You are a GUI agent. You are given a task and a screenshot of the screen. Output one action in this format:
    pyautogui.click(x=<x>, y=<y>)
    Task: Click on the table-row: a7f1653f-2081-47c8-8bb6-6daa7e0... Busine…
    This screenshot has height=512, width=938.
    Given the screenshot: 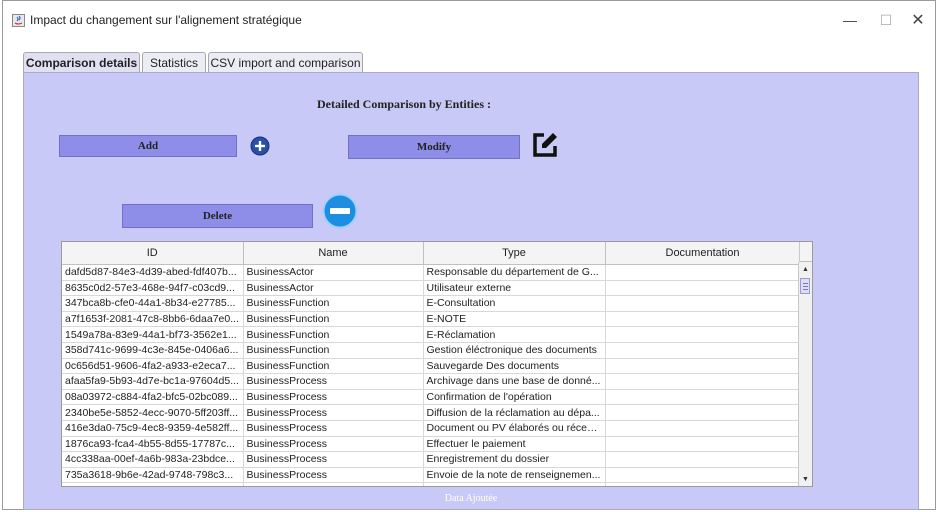 What is the action you would take?
    pyautogui.click(x=431, y=319)
    